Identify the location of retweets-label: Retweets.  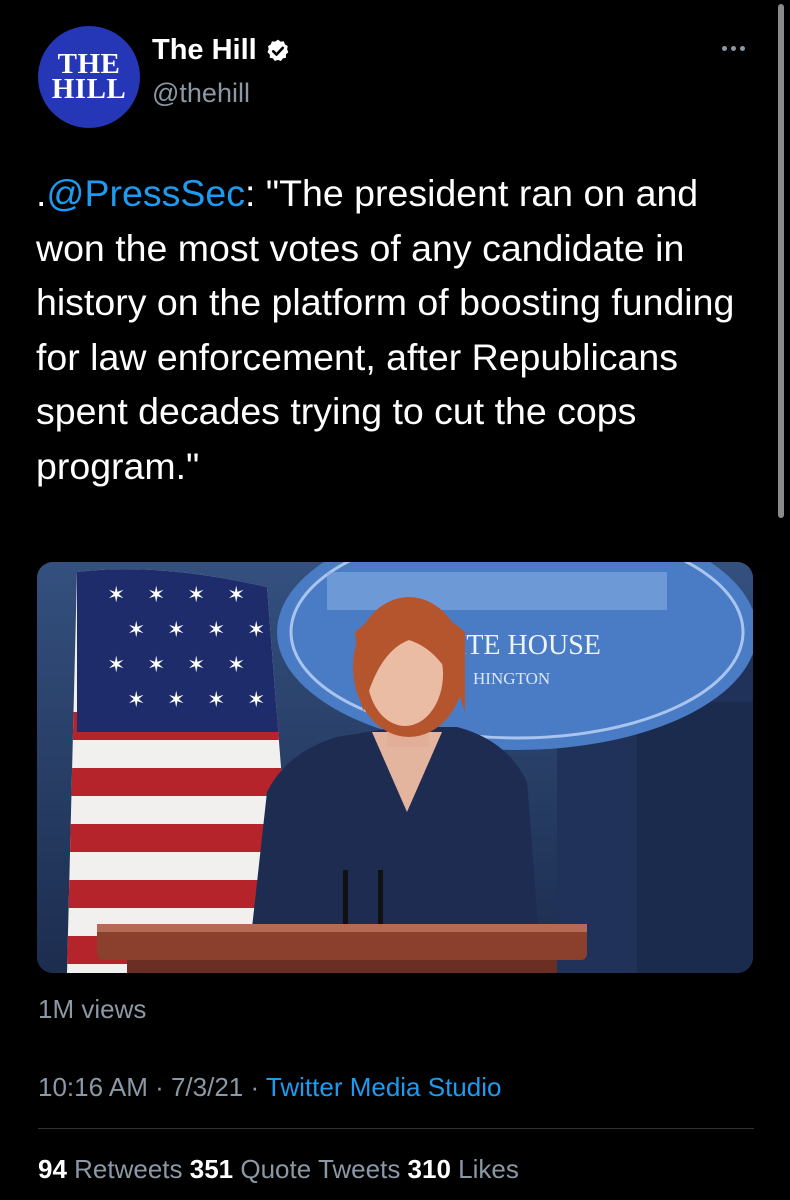
(128, 1169).